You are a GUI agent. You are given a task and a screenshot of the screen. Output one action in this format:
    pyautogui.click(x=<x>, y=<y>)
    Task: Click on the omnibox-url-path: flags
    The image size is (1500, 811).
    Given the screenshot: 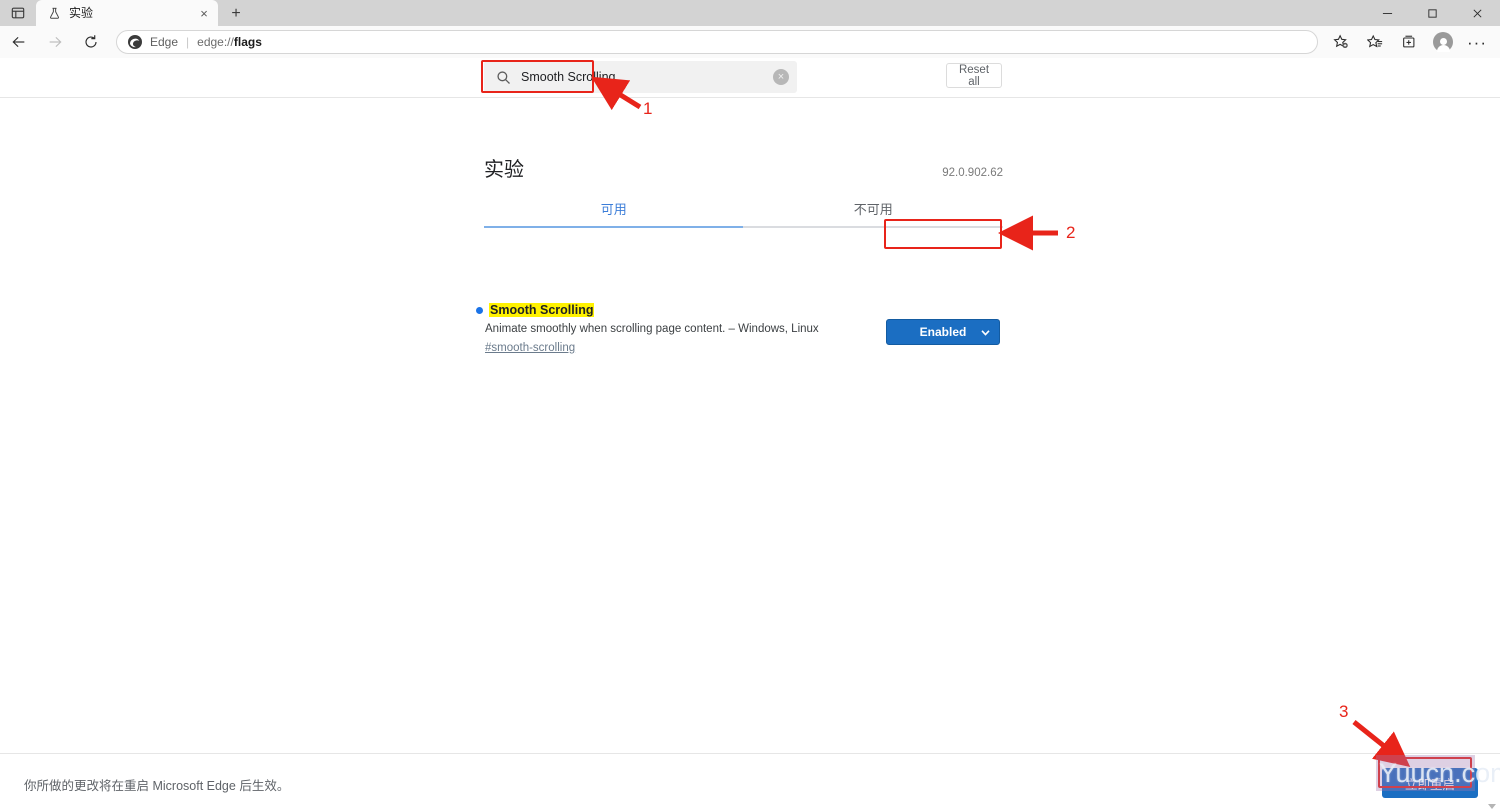 What is the action you would take?
    pyautogui.click(x=247, y=42)
    